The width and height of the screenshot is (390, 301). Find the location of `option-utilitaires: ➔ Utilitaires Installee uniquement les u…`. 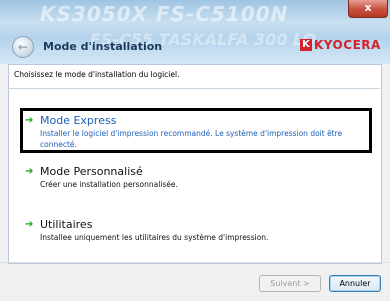

option-utilitaires: ➔ Utilitaires Installee uniquement les u… is located at coordinates (197, 230).